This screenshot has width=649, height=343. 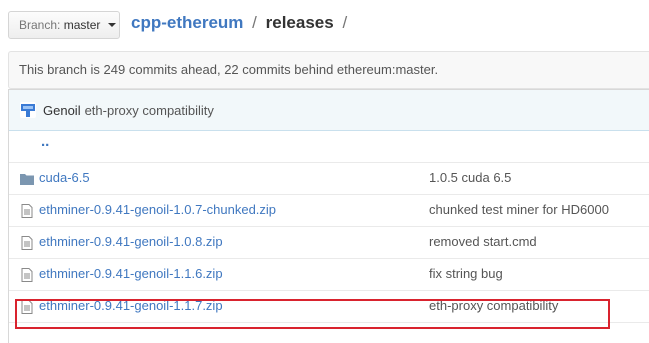 I want to click on parent-directory-row: .., so click(x=329, y=147).